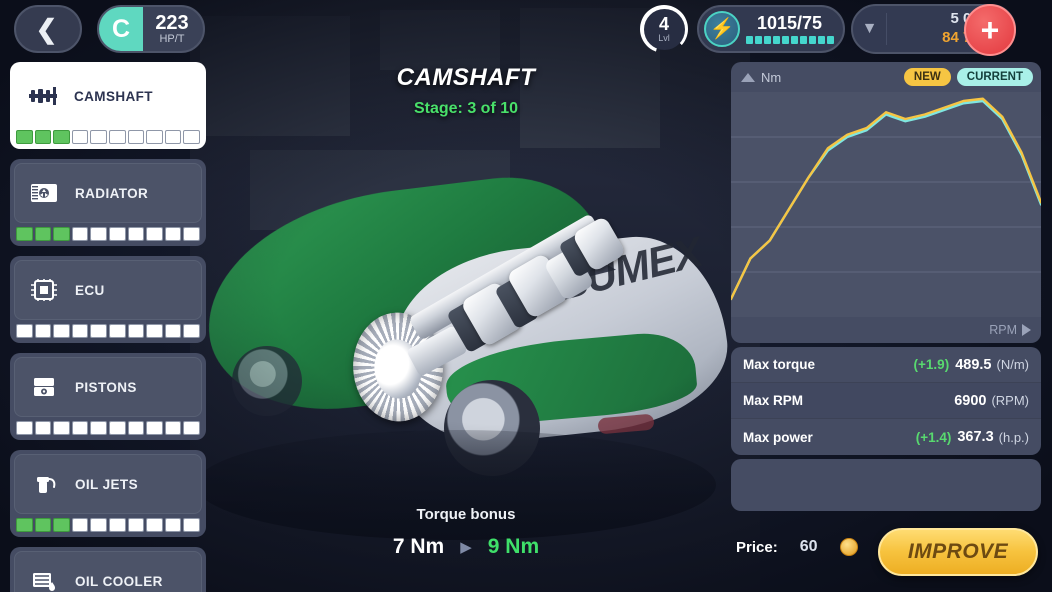 The width and height of the screenshot is (1052, 592). Describe the element at coordinates (886, 365) in the screenshot. I see `table-row: Max torque (+1.9) 489.5 (N/m)` at that location.